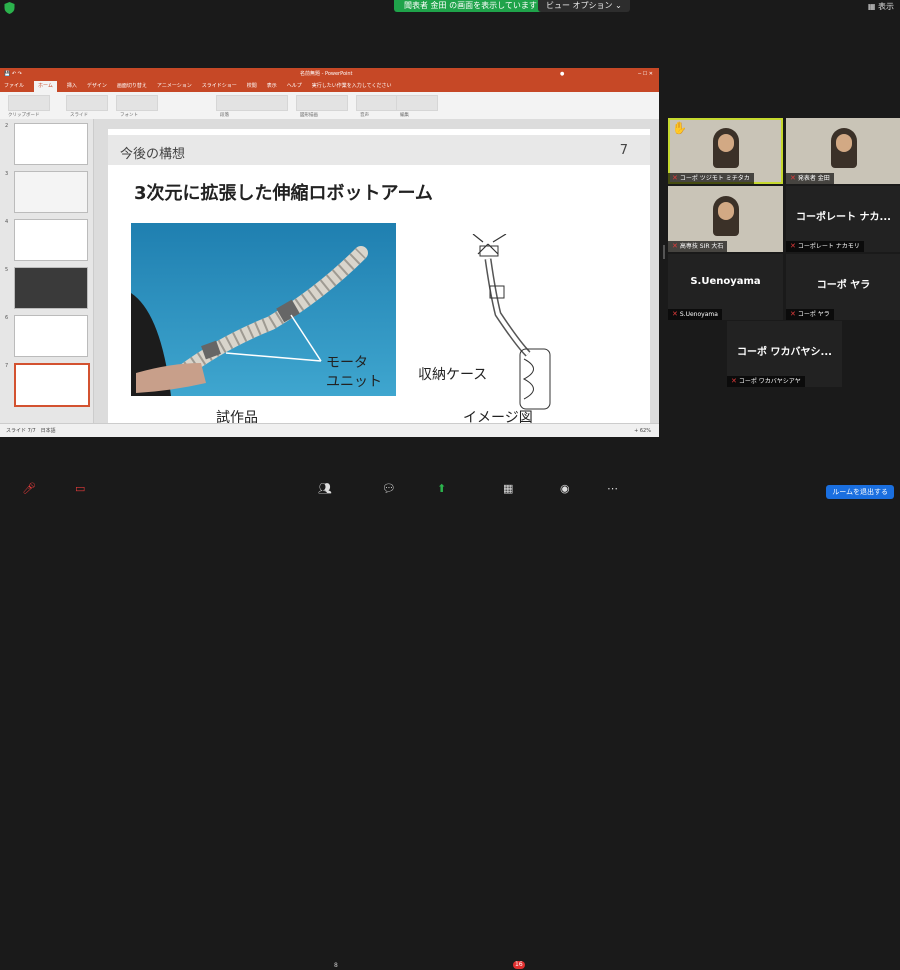  Describe the element at coordinates (679, 128) in the screenshot. I see `raised-hand-icon: ✋` at that location.